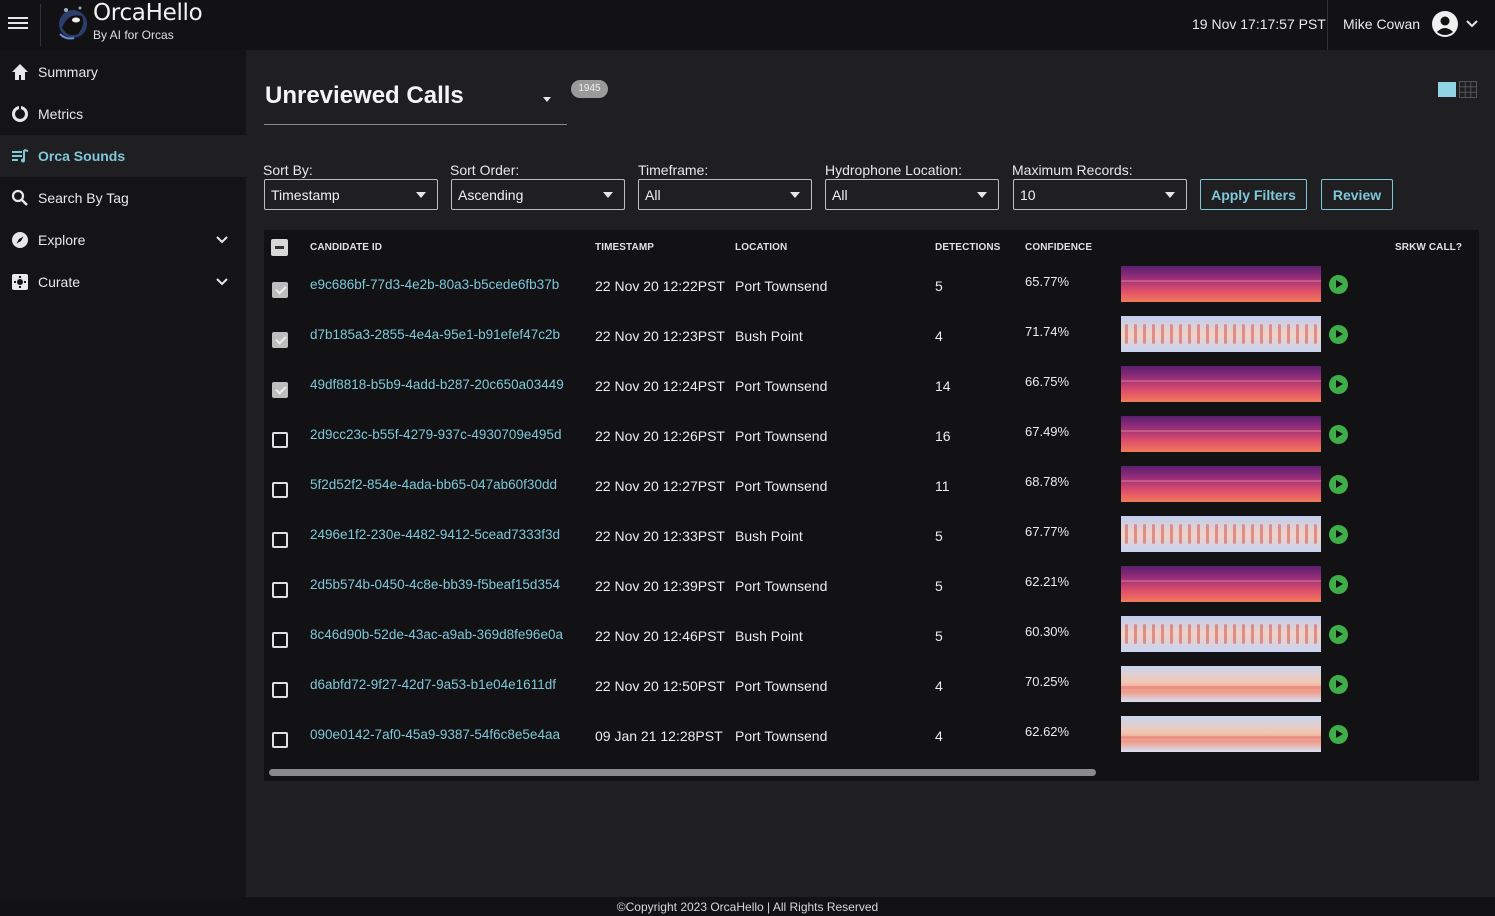 The height and width of the screenshot is (916, 1495). What do you see at coordinates (967, 247) in the screenshot?
I see `column-header-detections: DETECTIONS` at bounding box center [967, 247].